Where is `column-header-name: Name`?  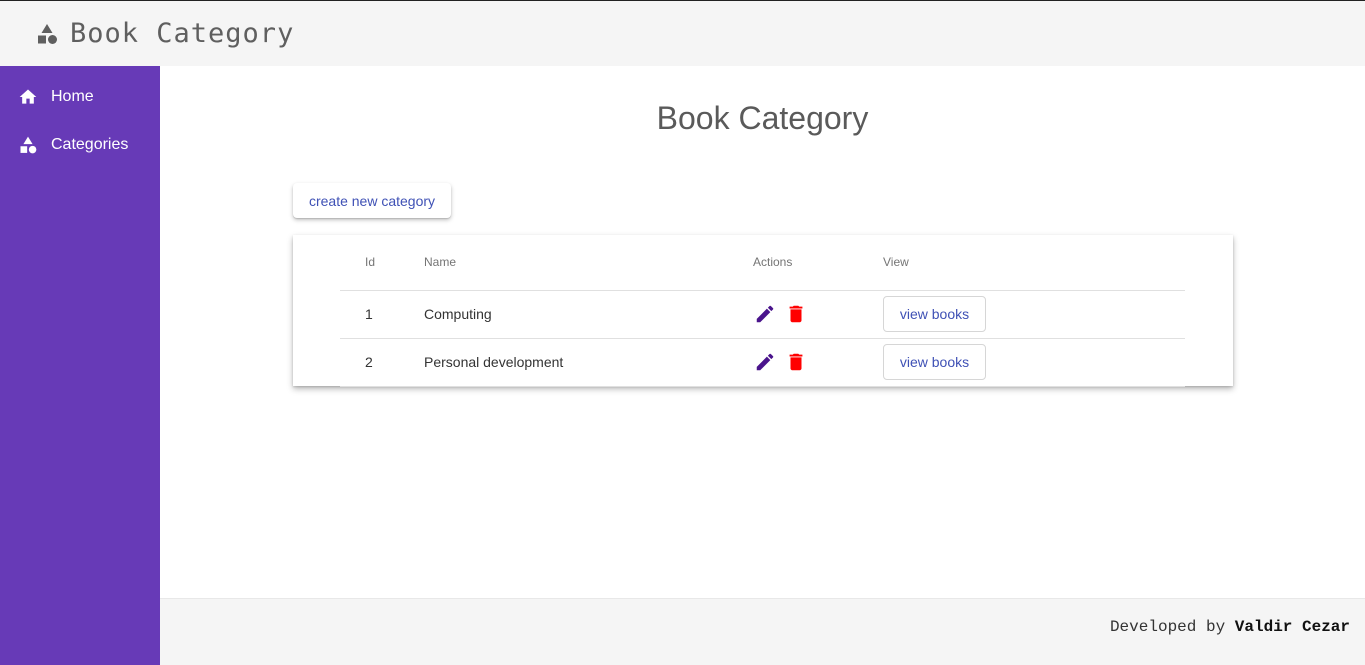
column-header-name: Name is located at coordinates (588, 263).